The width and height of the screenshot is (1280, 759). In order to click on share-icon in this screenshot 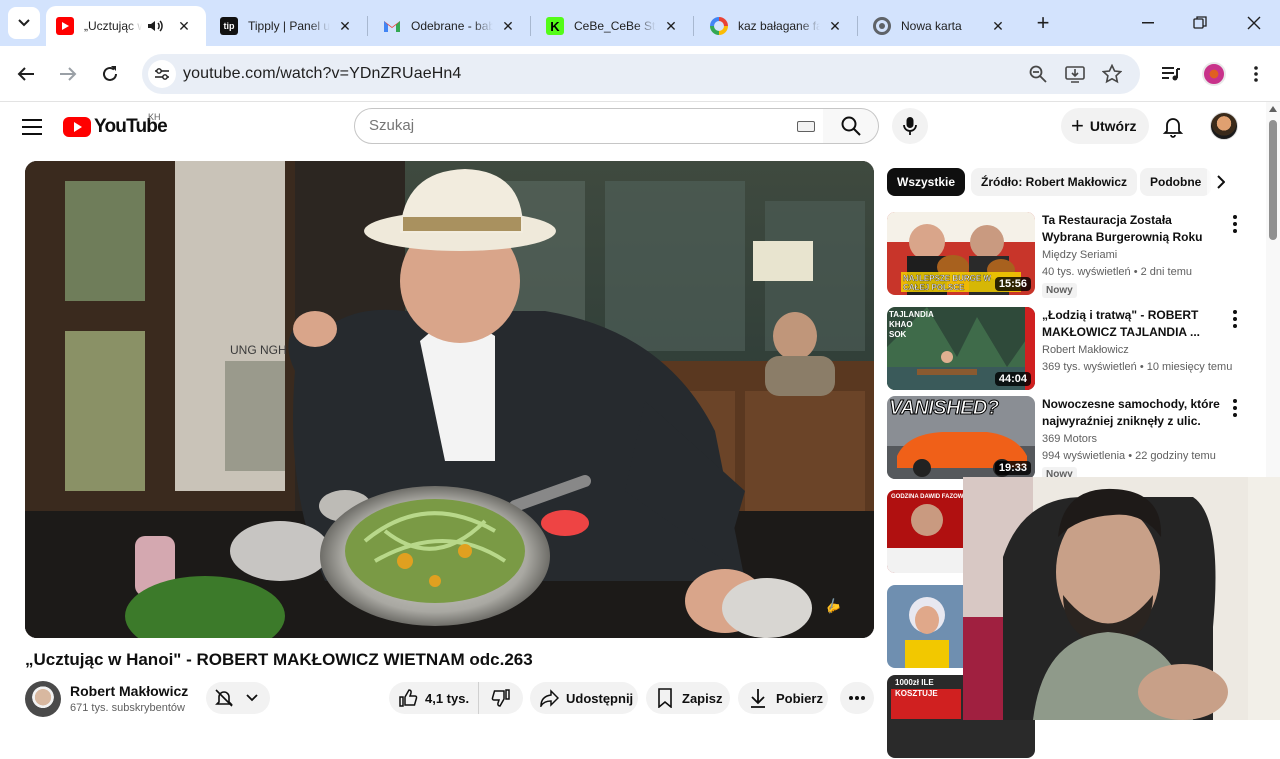, I will do `click(549, 698)`.